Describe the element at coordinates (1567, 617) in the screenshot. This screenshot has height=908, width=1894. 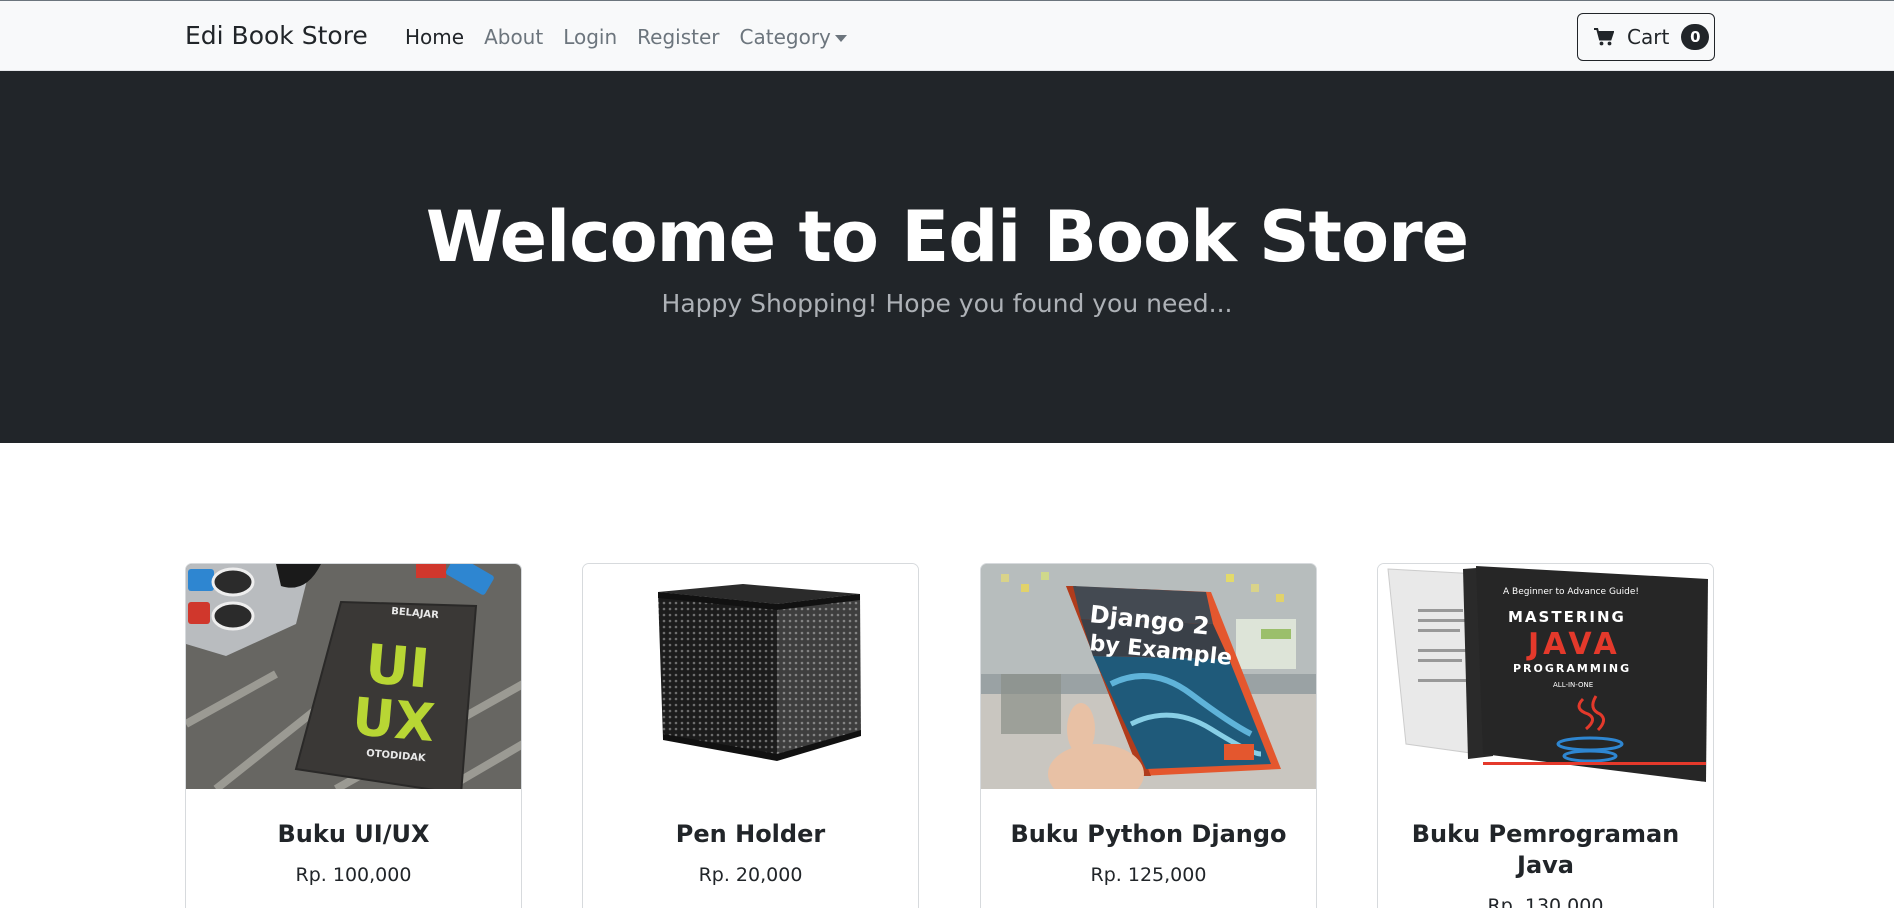
I see `cover-java-line1: MASTERING` at that location.